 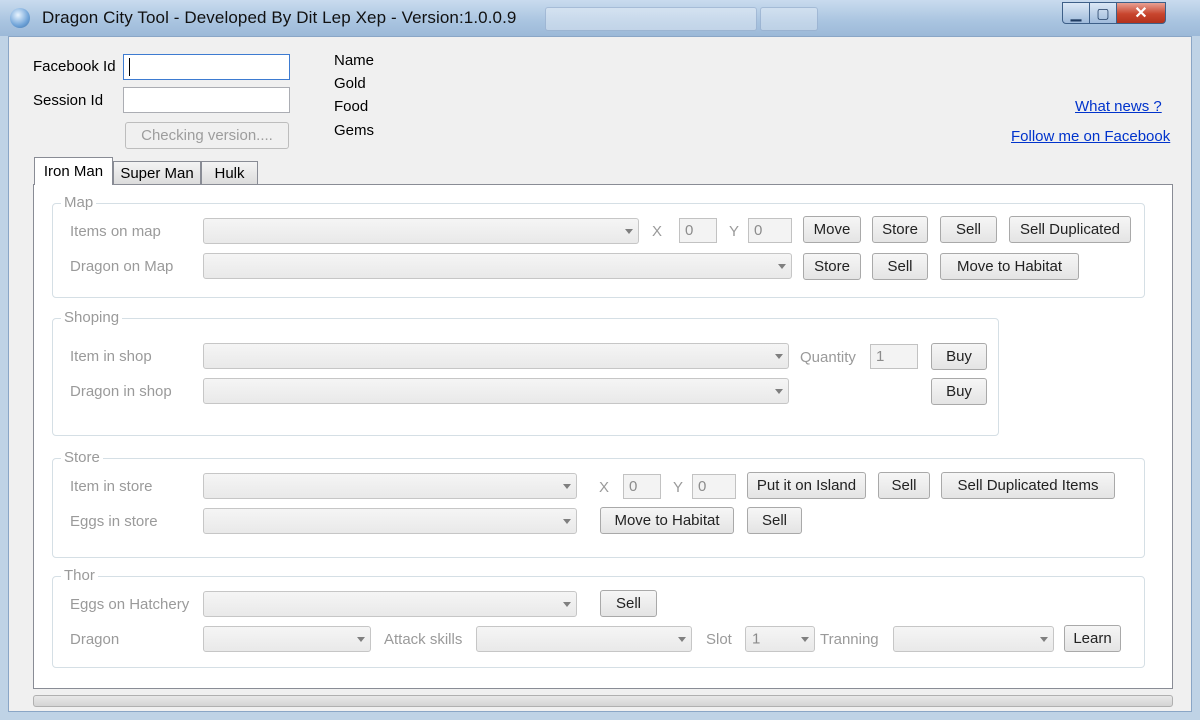 I want to click on item-in-shop-label: Item in shop, so click(x=111, y=356).